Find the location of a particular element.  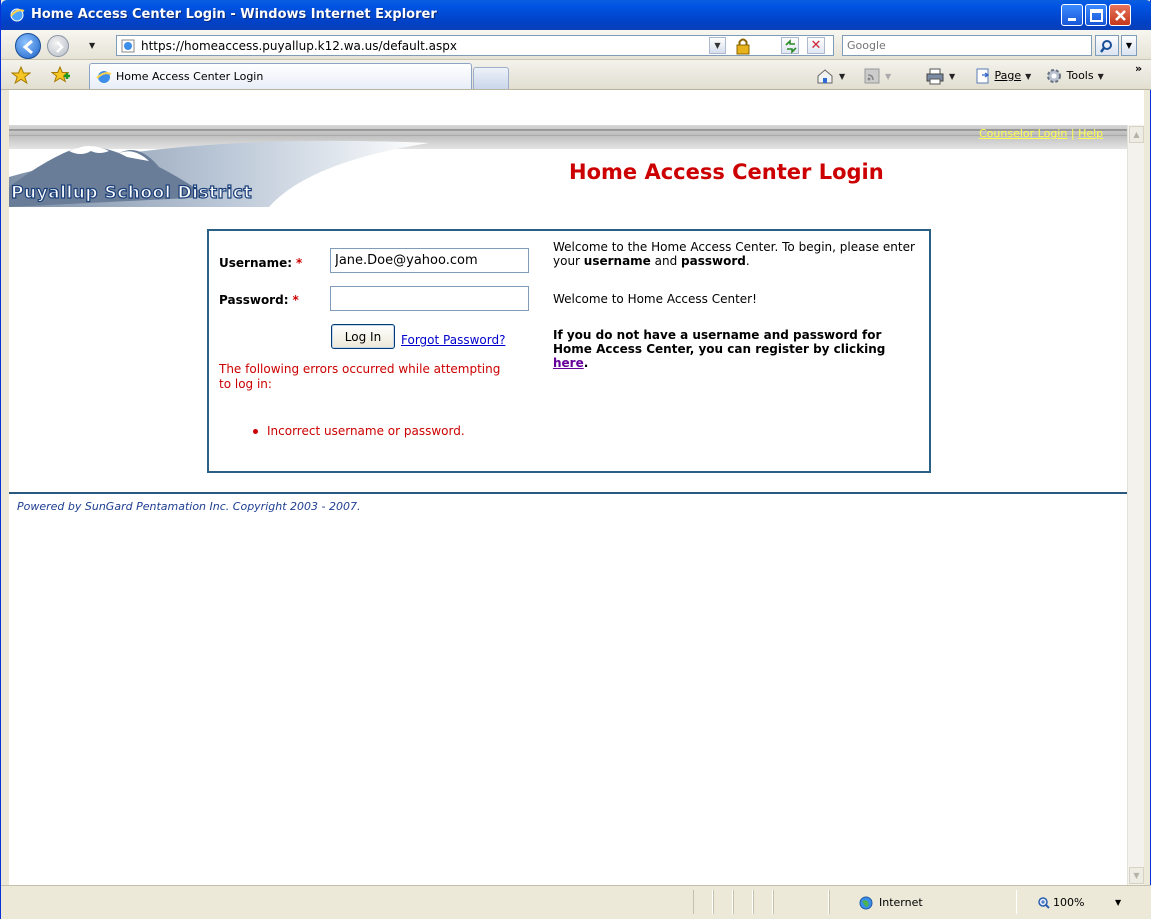

search-box is located at coordinates (967, 45).